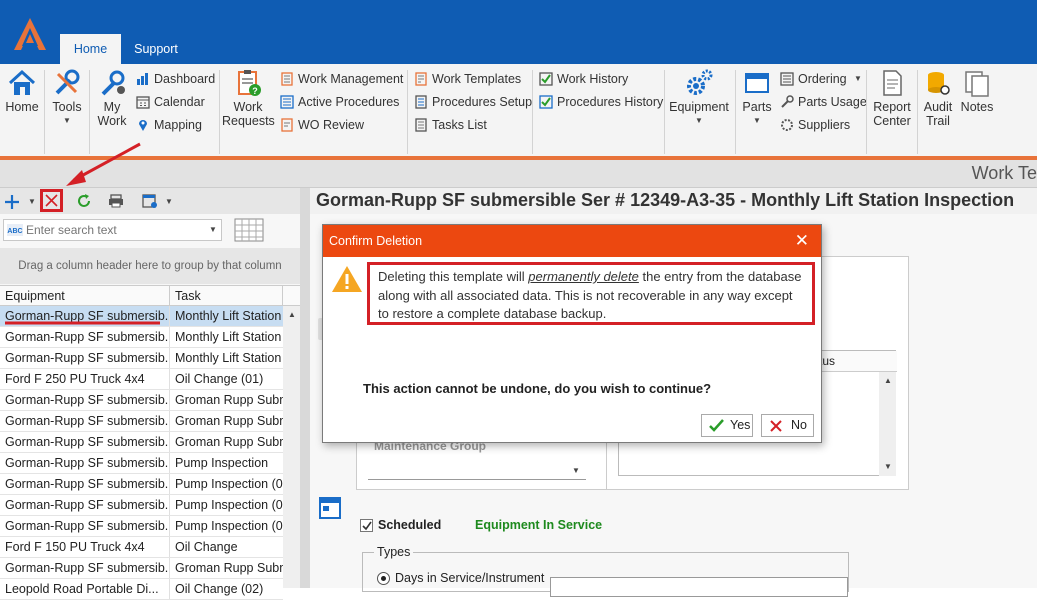  I want to click on procedures-setup-label: Procedures Setup, so click(482, 102).